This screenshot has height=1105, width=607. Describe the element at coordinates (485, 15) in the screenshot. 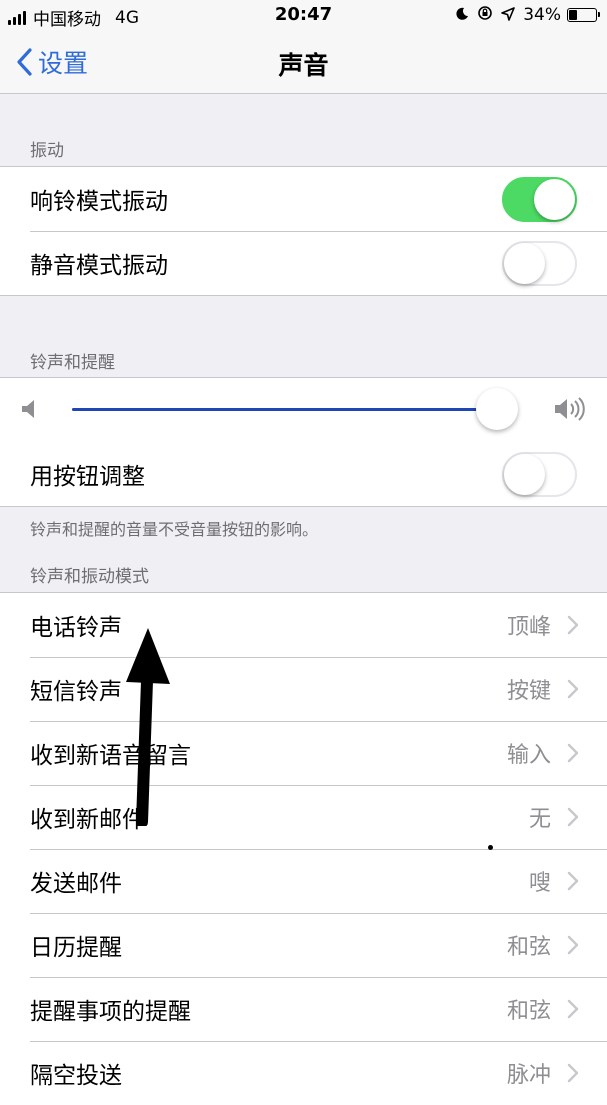

I see `orientation-lock-icon` at that location.